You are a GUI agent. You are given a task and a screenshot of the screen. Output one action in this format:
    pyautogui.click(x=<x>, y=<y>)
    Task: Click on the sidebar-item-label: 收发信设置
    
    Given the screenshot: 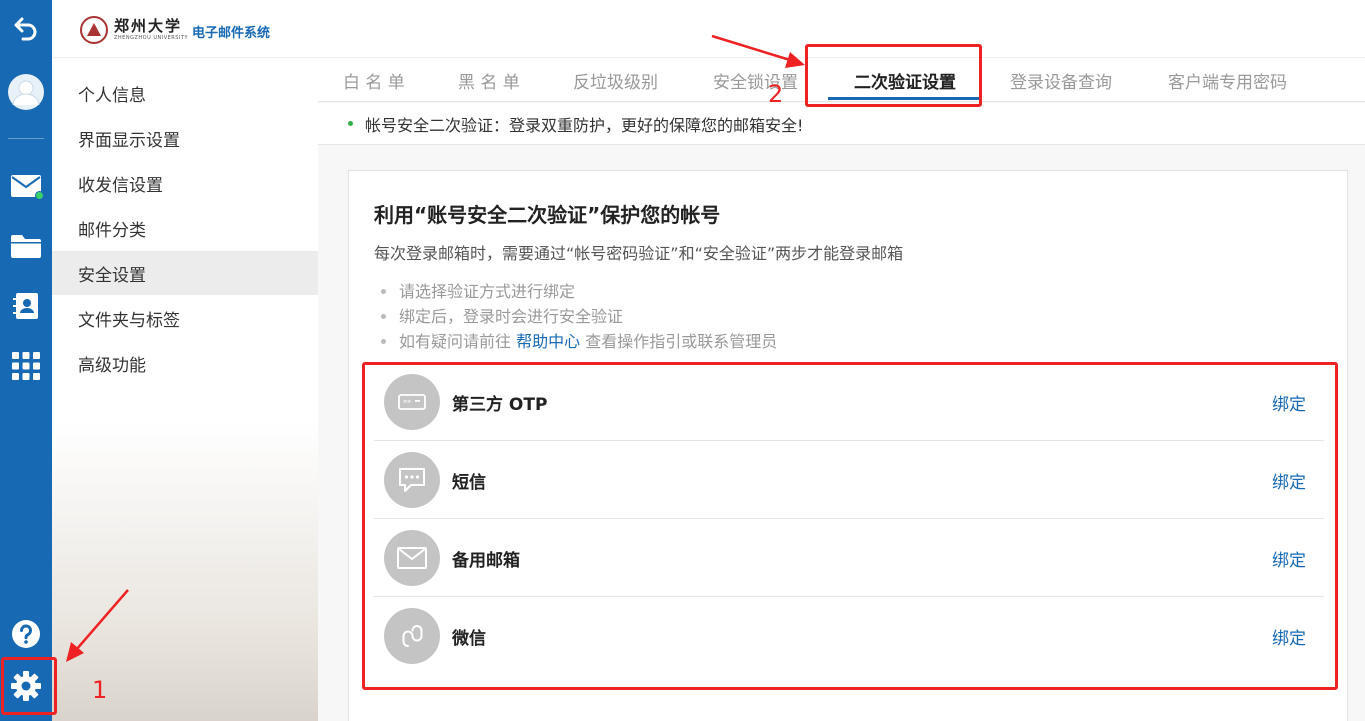 What is the action you would take?
    pyautogui.click(x=120, y=185)
    